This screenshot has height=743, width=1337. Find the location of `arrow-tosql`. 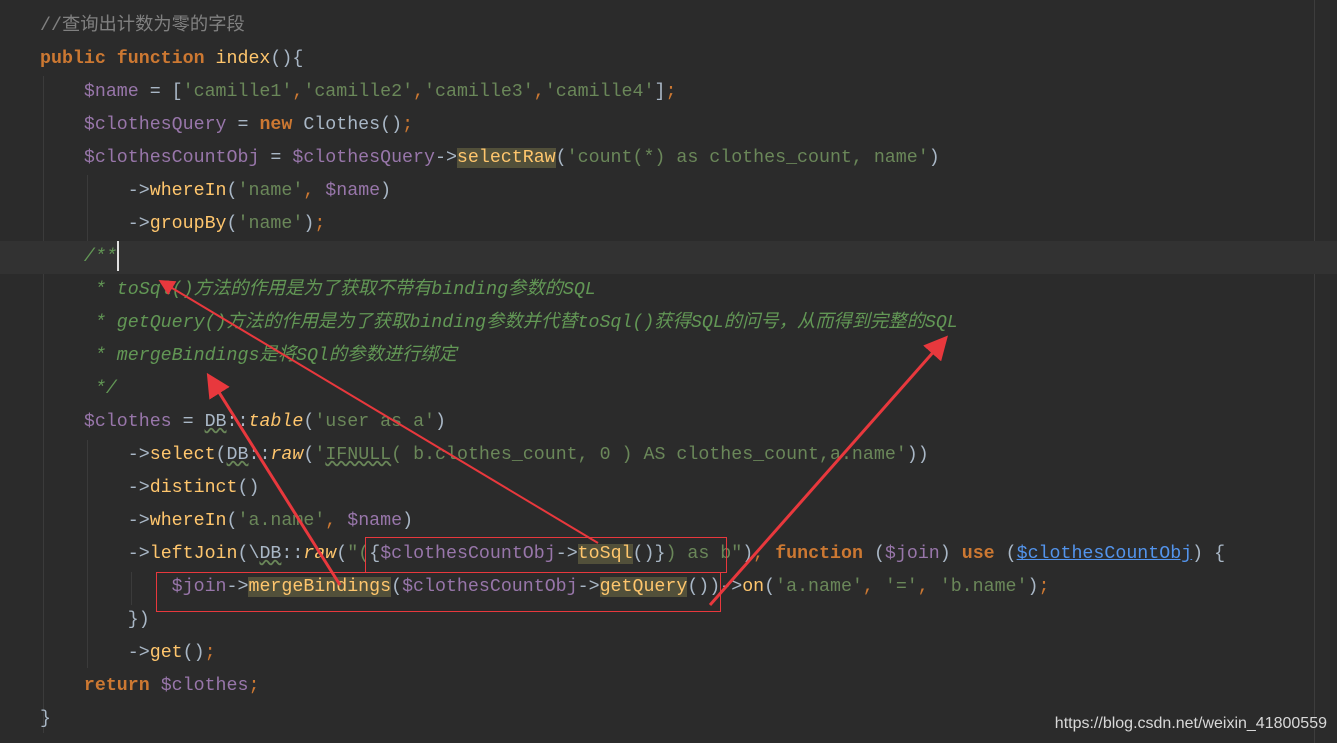

arrow-tosql is located at coordinates (378, 411).